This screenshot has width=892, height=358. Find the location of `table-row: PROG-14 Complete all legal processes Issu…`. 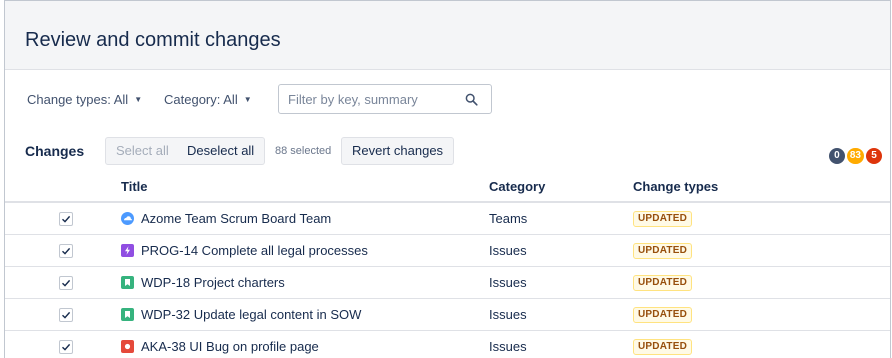

table-row: PROG-14 Complete all legal processes Issu… is located at coordinates (447, 251).